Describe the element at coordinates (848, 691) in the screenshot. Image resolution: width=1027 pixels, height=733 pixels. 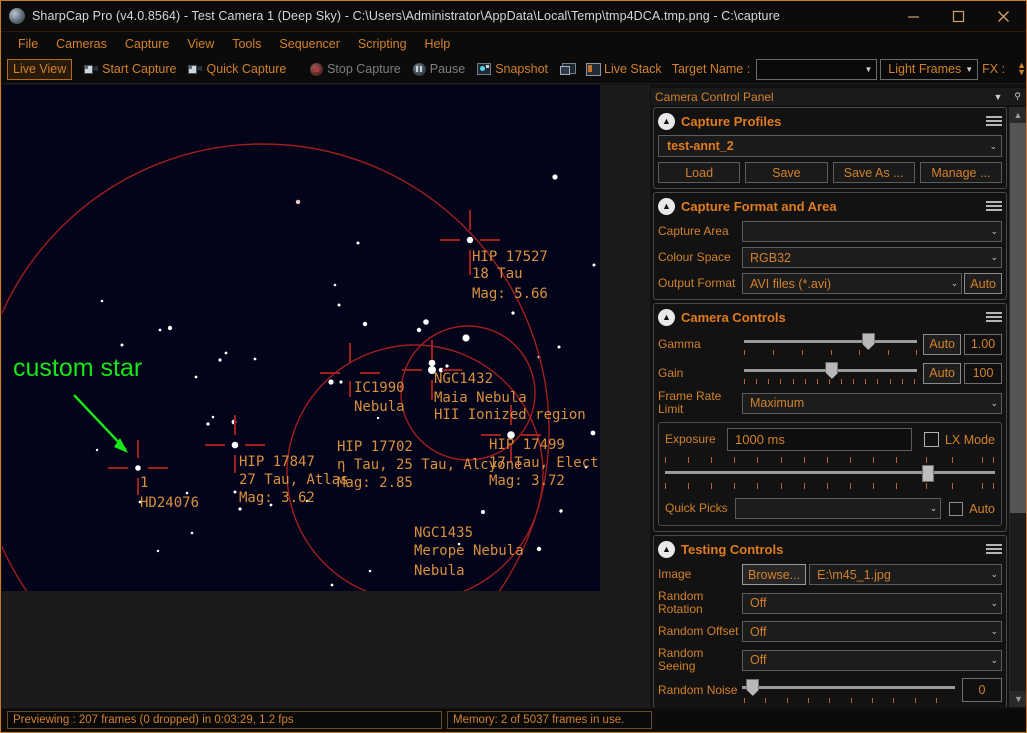
I see `random-noise-slider` at that location.